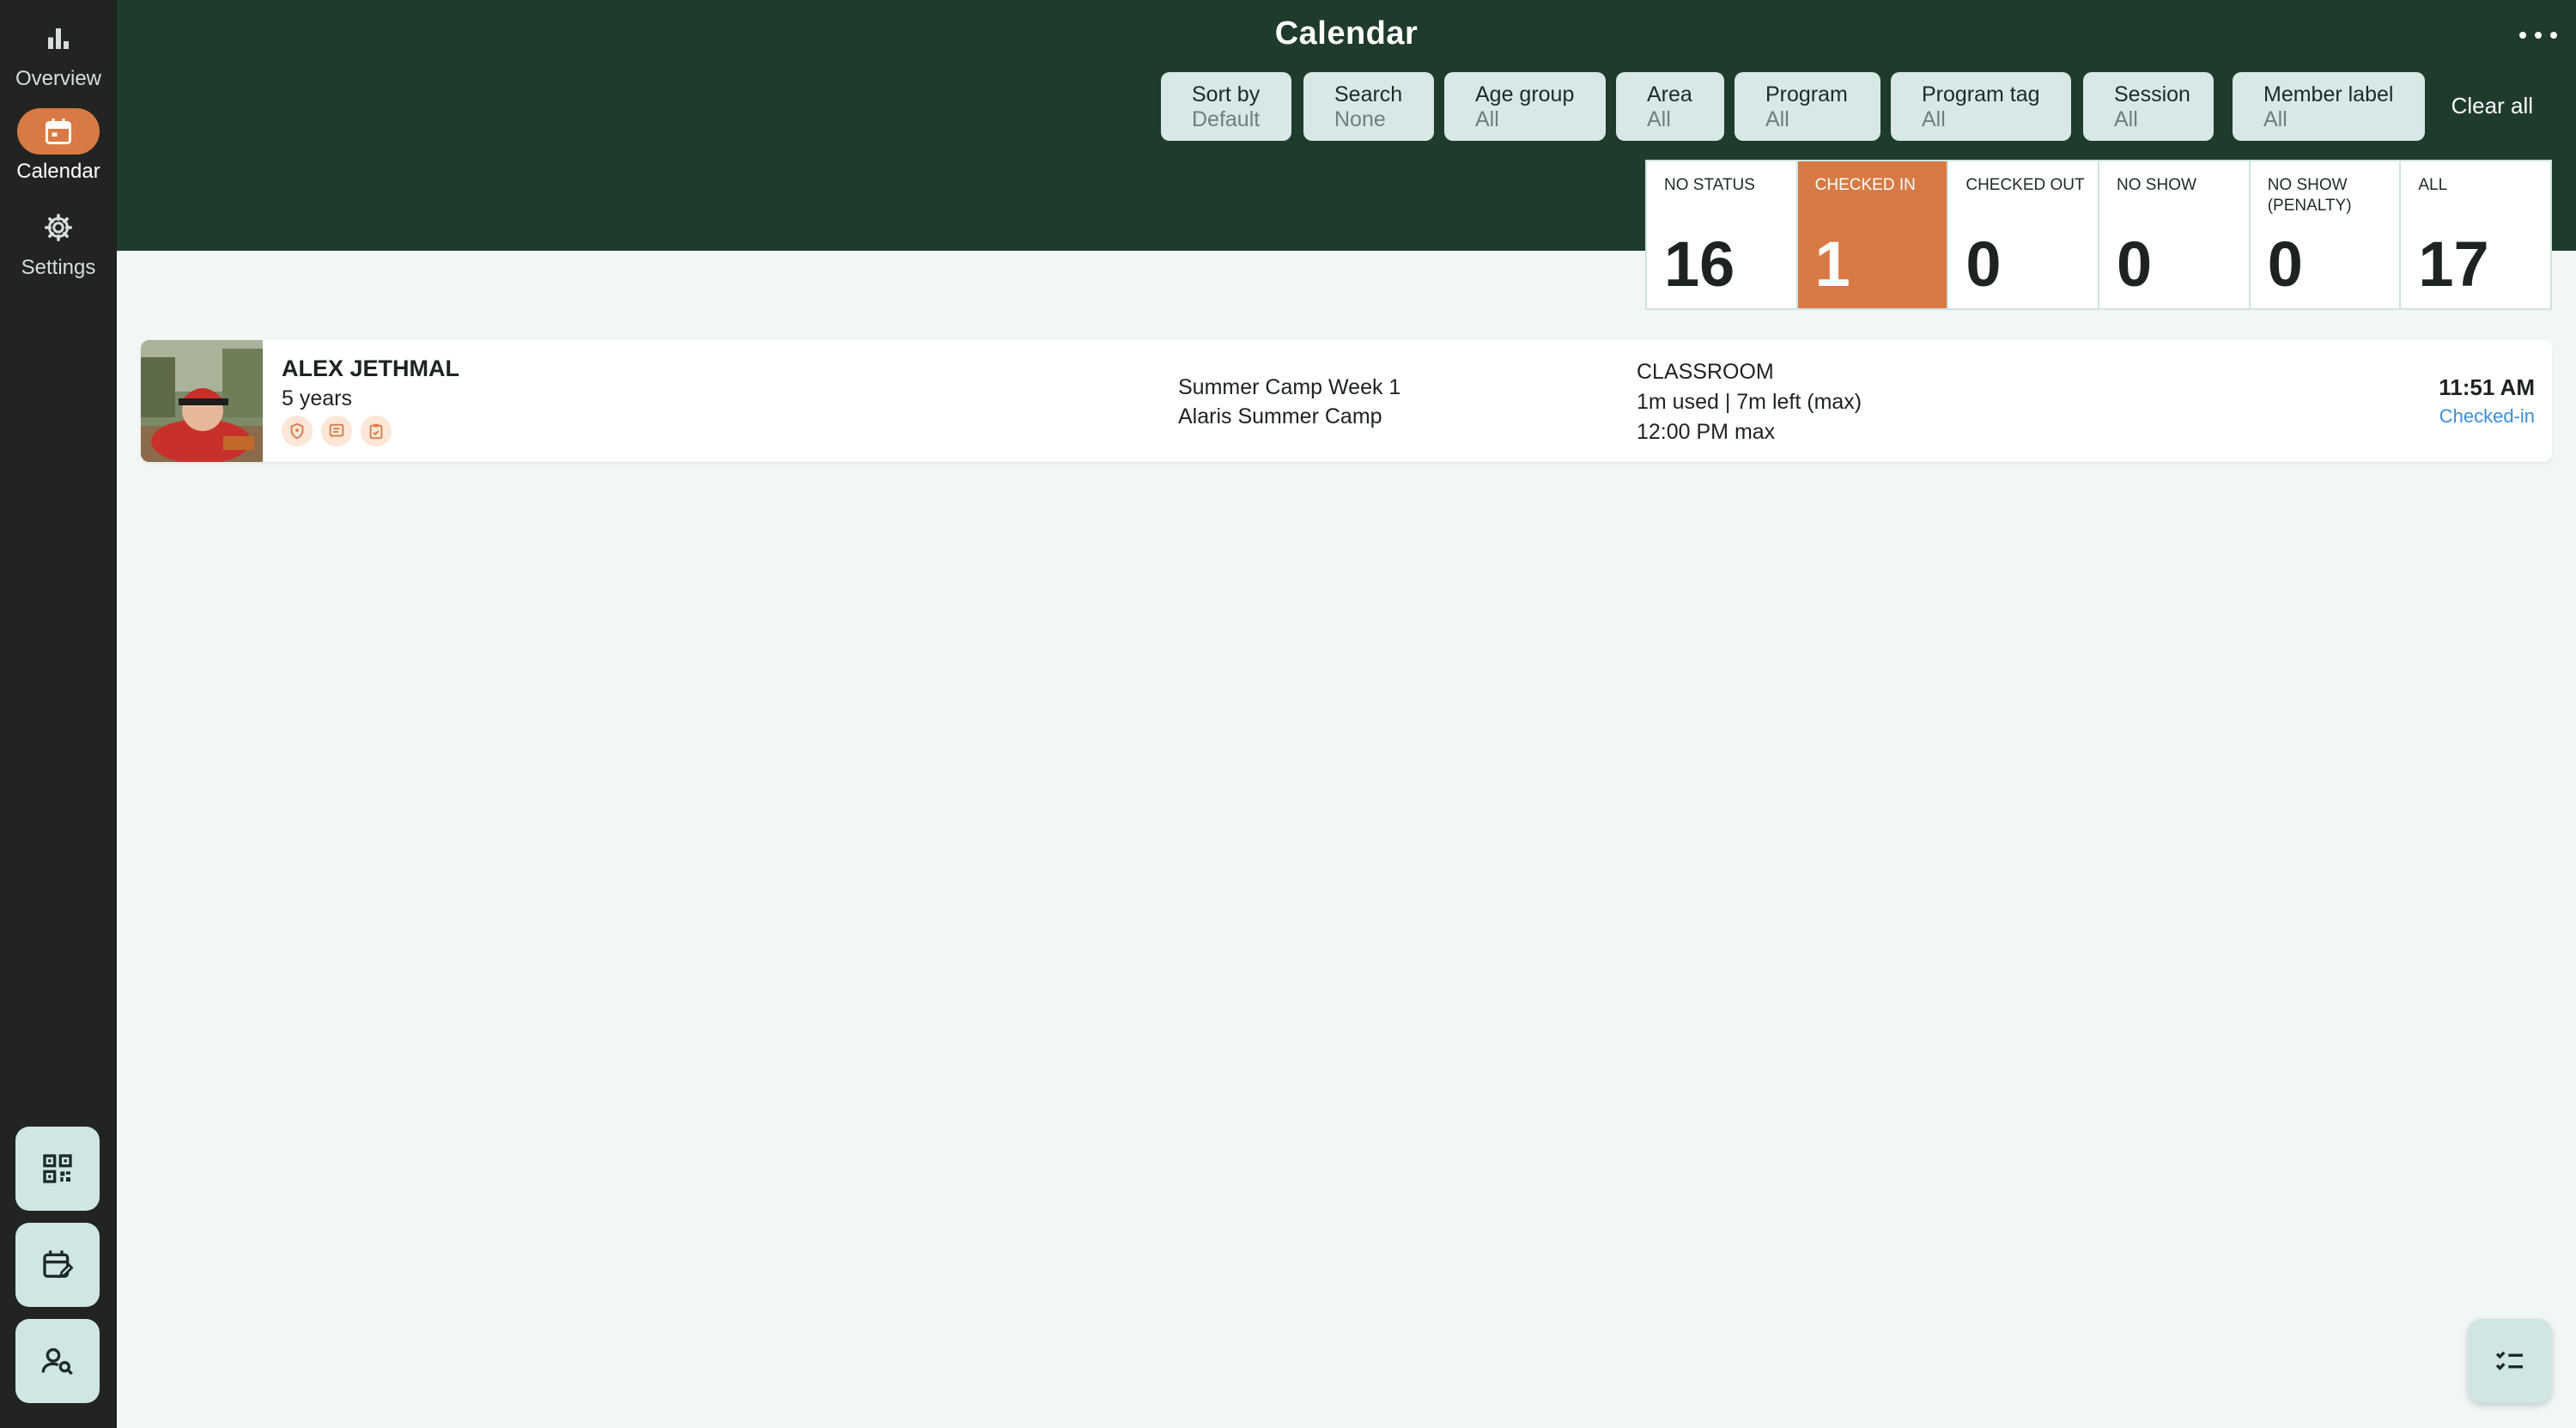  I want to click on member-name: ALEX JETHMAL, so click(371, 368).